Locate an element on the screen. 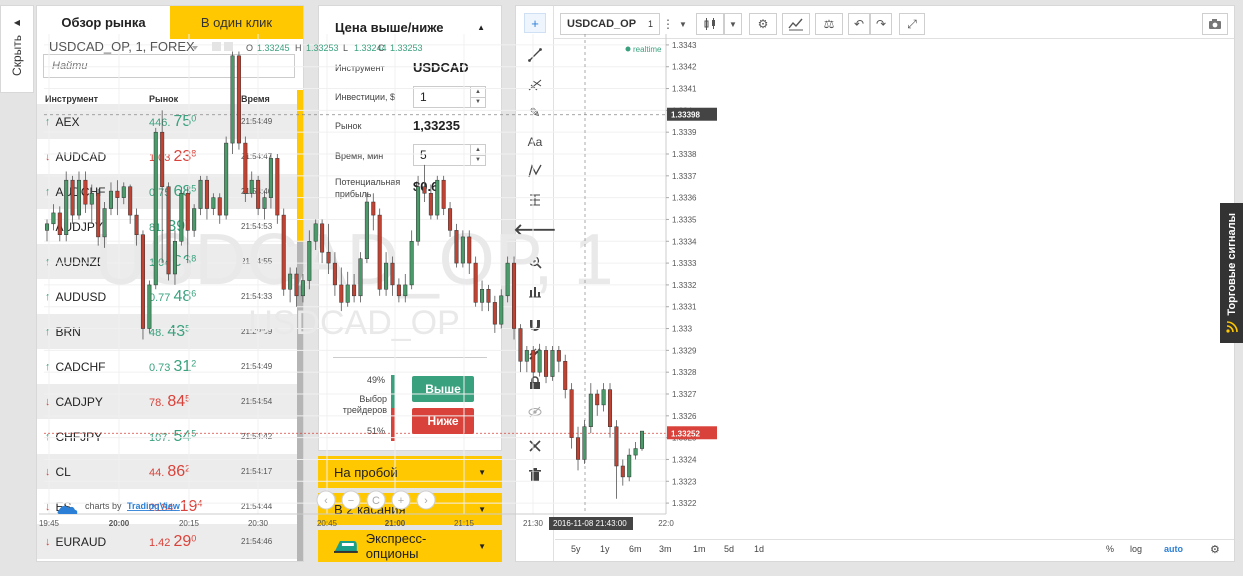  scale-percent: % is located at coordinates (1110, 549).